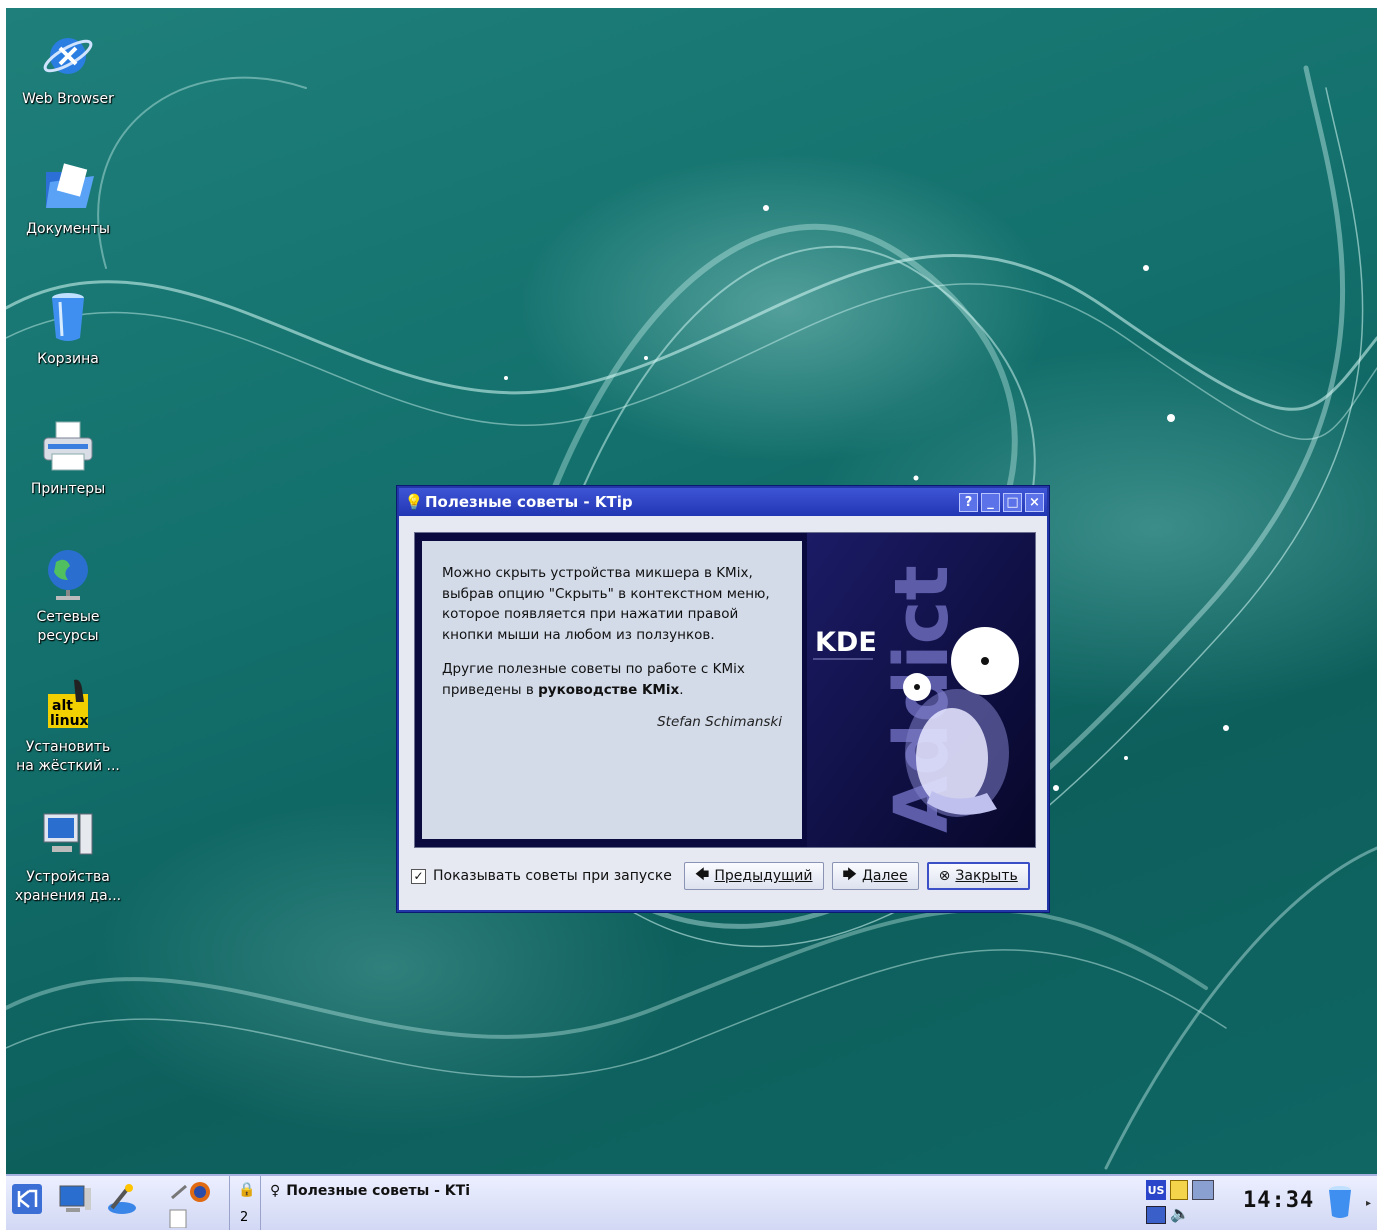 The height and width of the screenshot is (1232, 1385). Describe the element at coordinates (529, 502) in the screenshot. I see `dialog-title: Полезные советы - KTip` at that location.